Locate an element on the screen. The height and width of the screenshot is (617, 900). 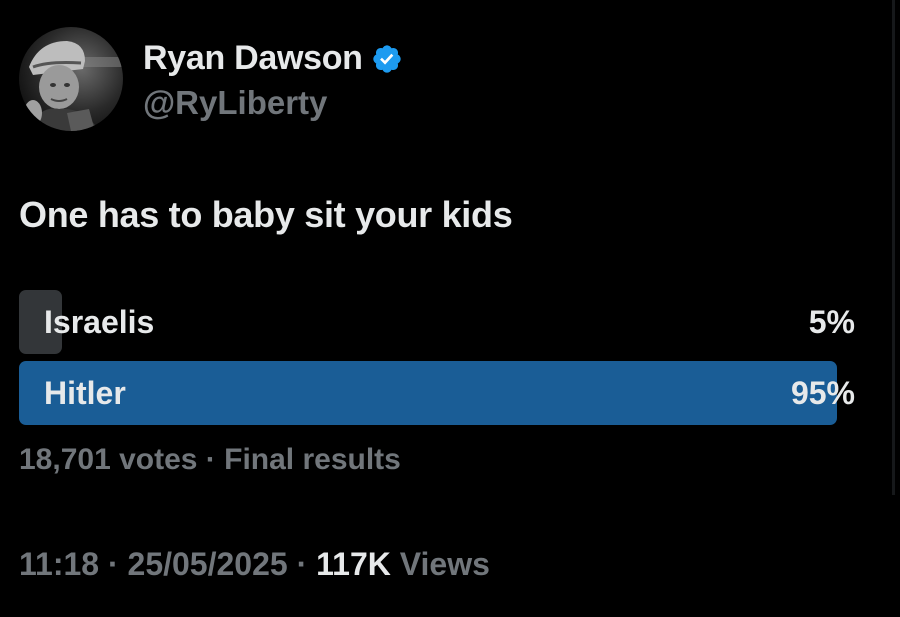
poll-option-label: Israelis is located at coordinates (99, 322).